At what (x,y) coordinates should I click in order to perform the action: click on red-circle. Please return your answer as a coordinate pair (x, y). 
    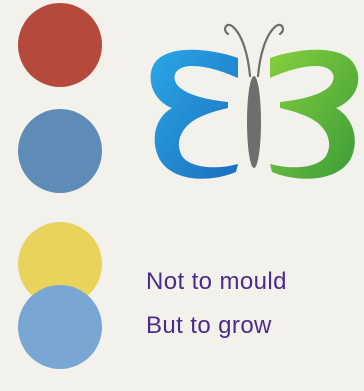
    Looking at the image, I should click on (60, 45).